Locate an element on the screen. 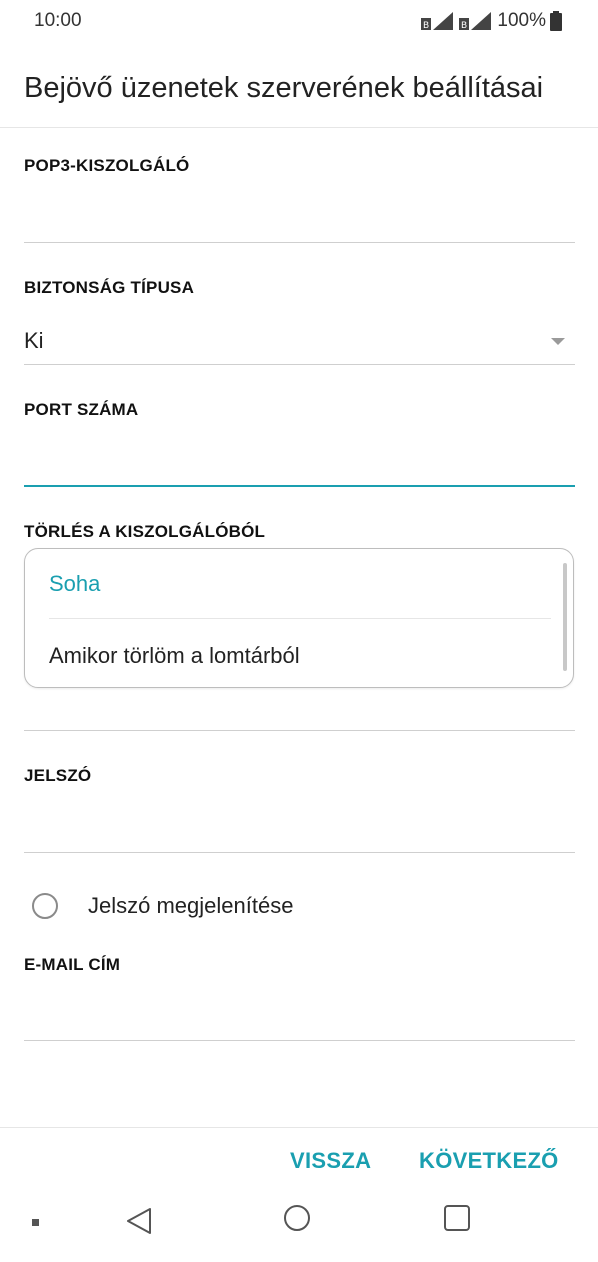 Image resolution: width=598 pixels, height=1262 pixels. back-triangle-icon is located at coordinates (139, 1221).